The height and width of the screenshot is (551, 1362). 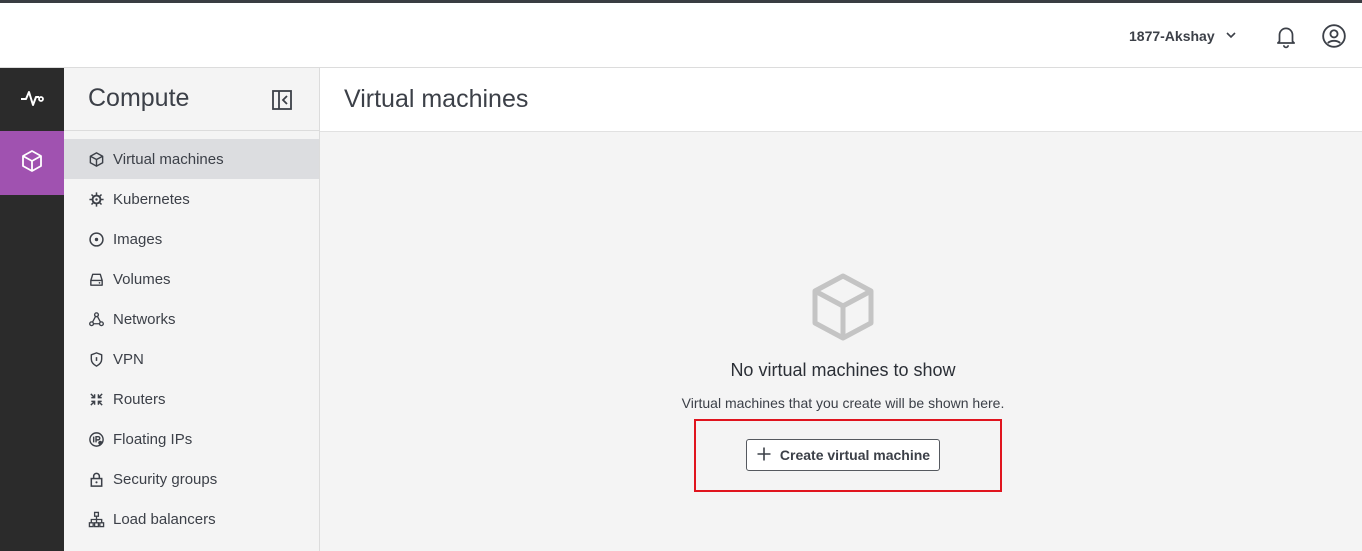 I want to click on bell-icon, so click(x=1286, y=36).